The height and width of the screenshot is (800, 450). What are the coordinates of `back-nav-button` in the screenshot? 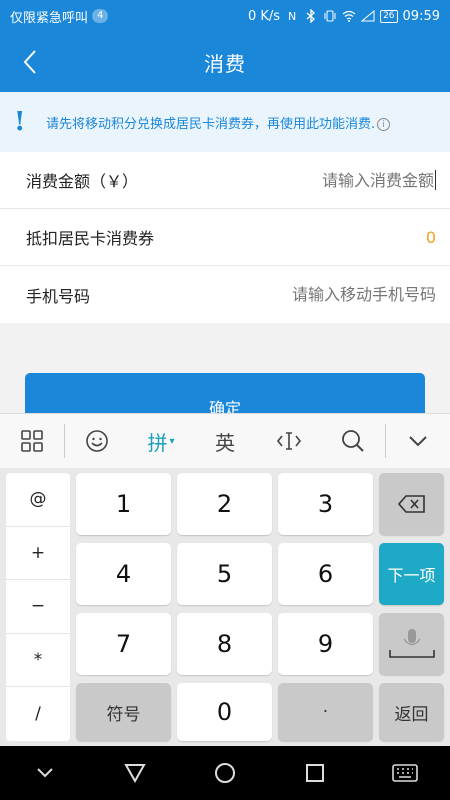 It's located at (135, 773).